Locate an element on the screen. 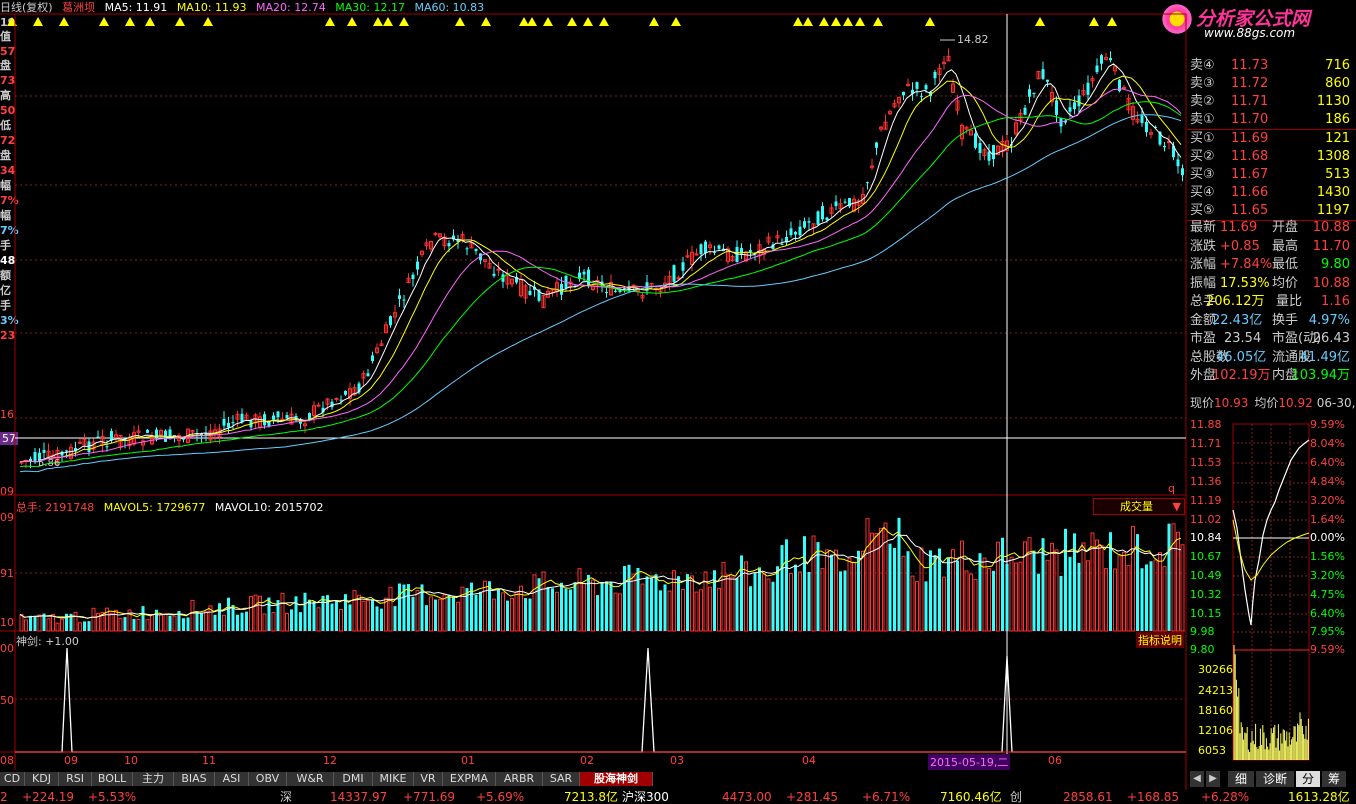 This screenshot has width=1356, height=804. intraday-pct-label: 7.95% is located at coordinates (1327, 631).